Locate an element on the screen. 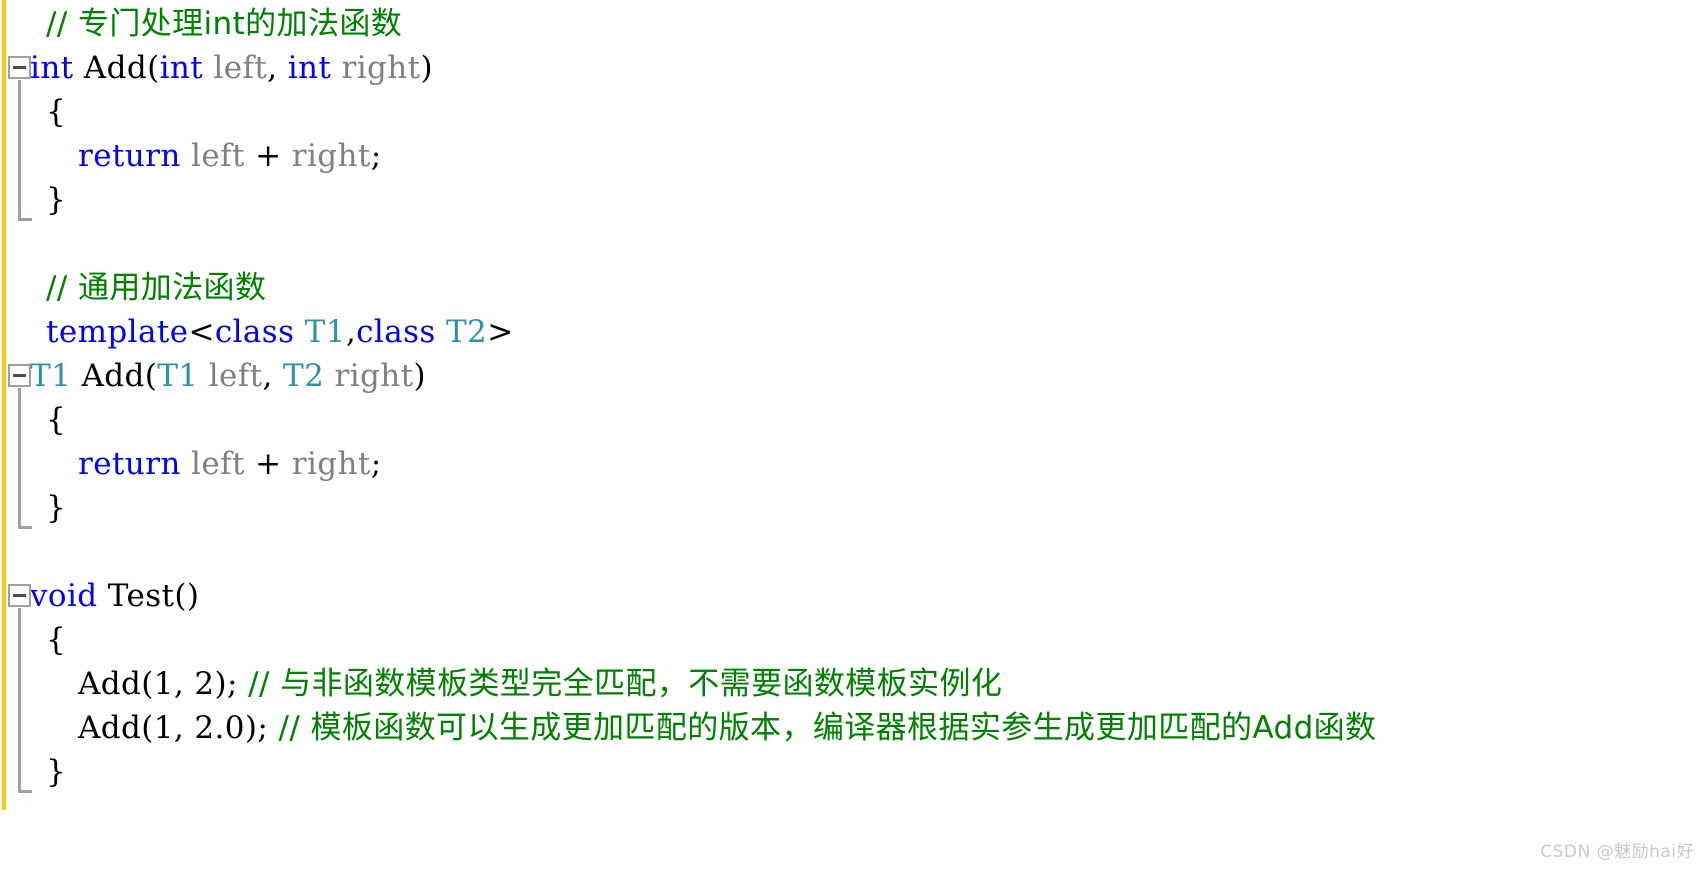 This screenshot has height=872, width=1706. code-line: Add(1, 2); // 与非函数模板类型完全匹配，不需要函数模板实例化 is located at coordinates (540, 684).